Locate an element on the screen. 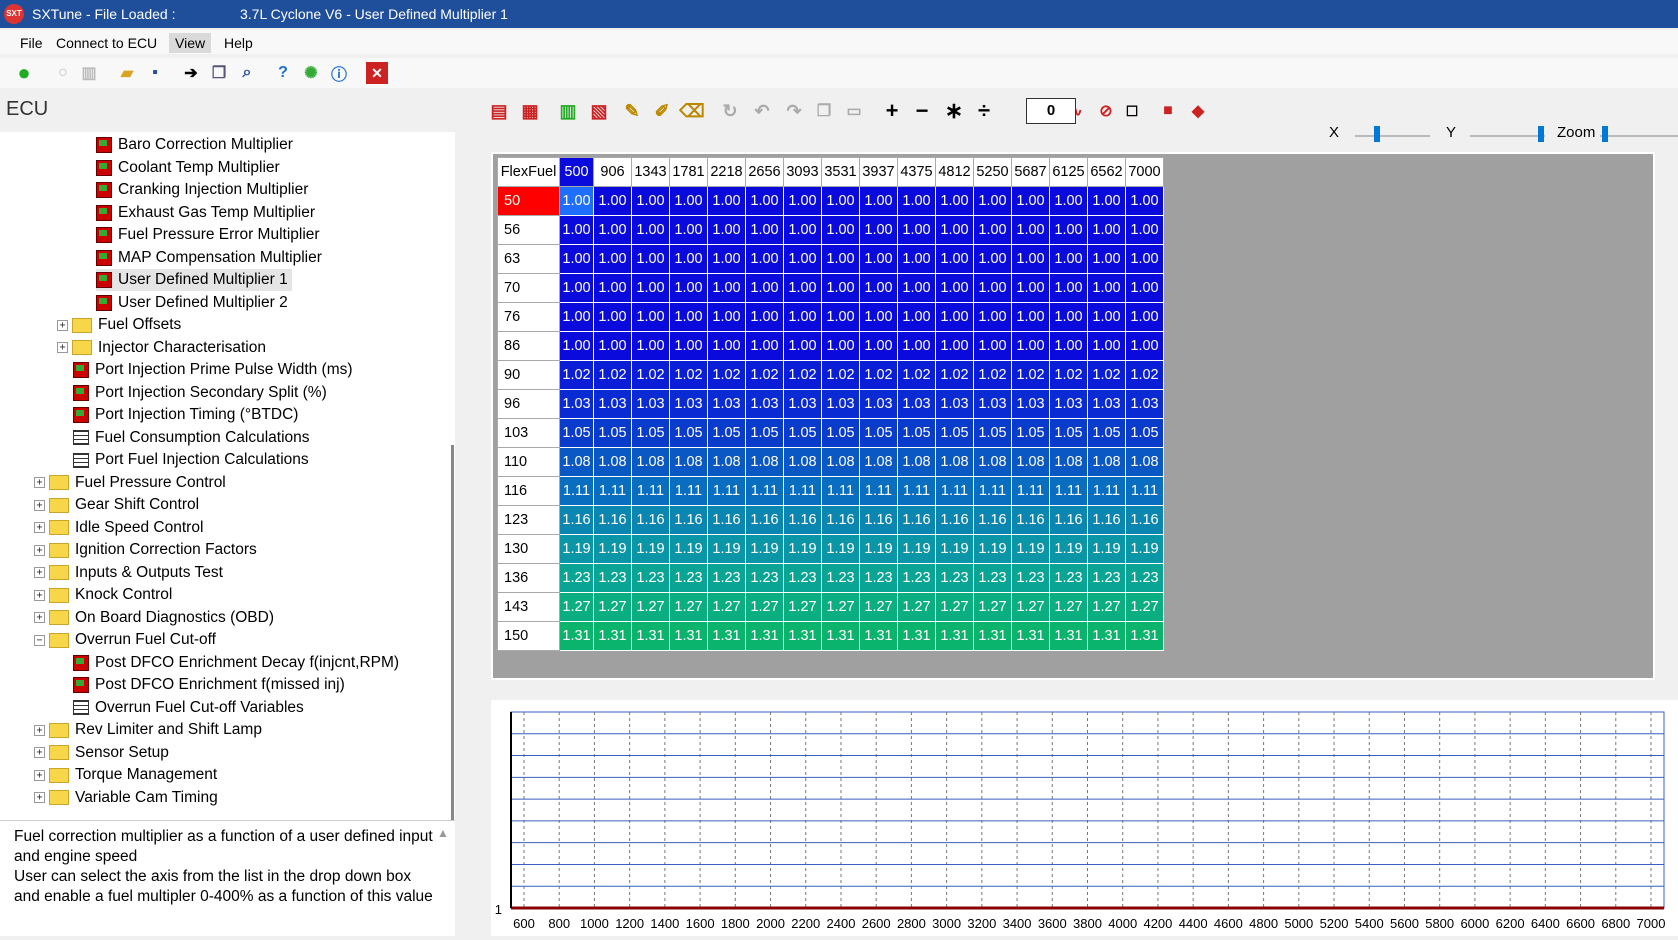 This screenshot has height=940, width=1678. delete-row-icon: ▦ is located at coordinates (530, 111).